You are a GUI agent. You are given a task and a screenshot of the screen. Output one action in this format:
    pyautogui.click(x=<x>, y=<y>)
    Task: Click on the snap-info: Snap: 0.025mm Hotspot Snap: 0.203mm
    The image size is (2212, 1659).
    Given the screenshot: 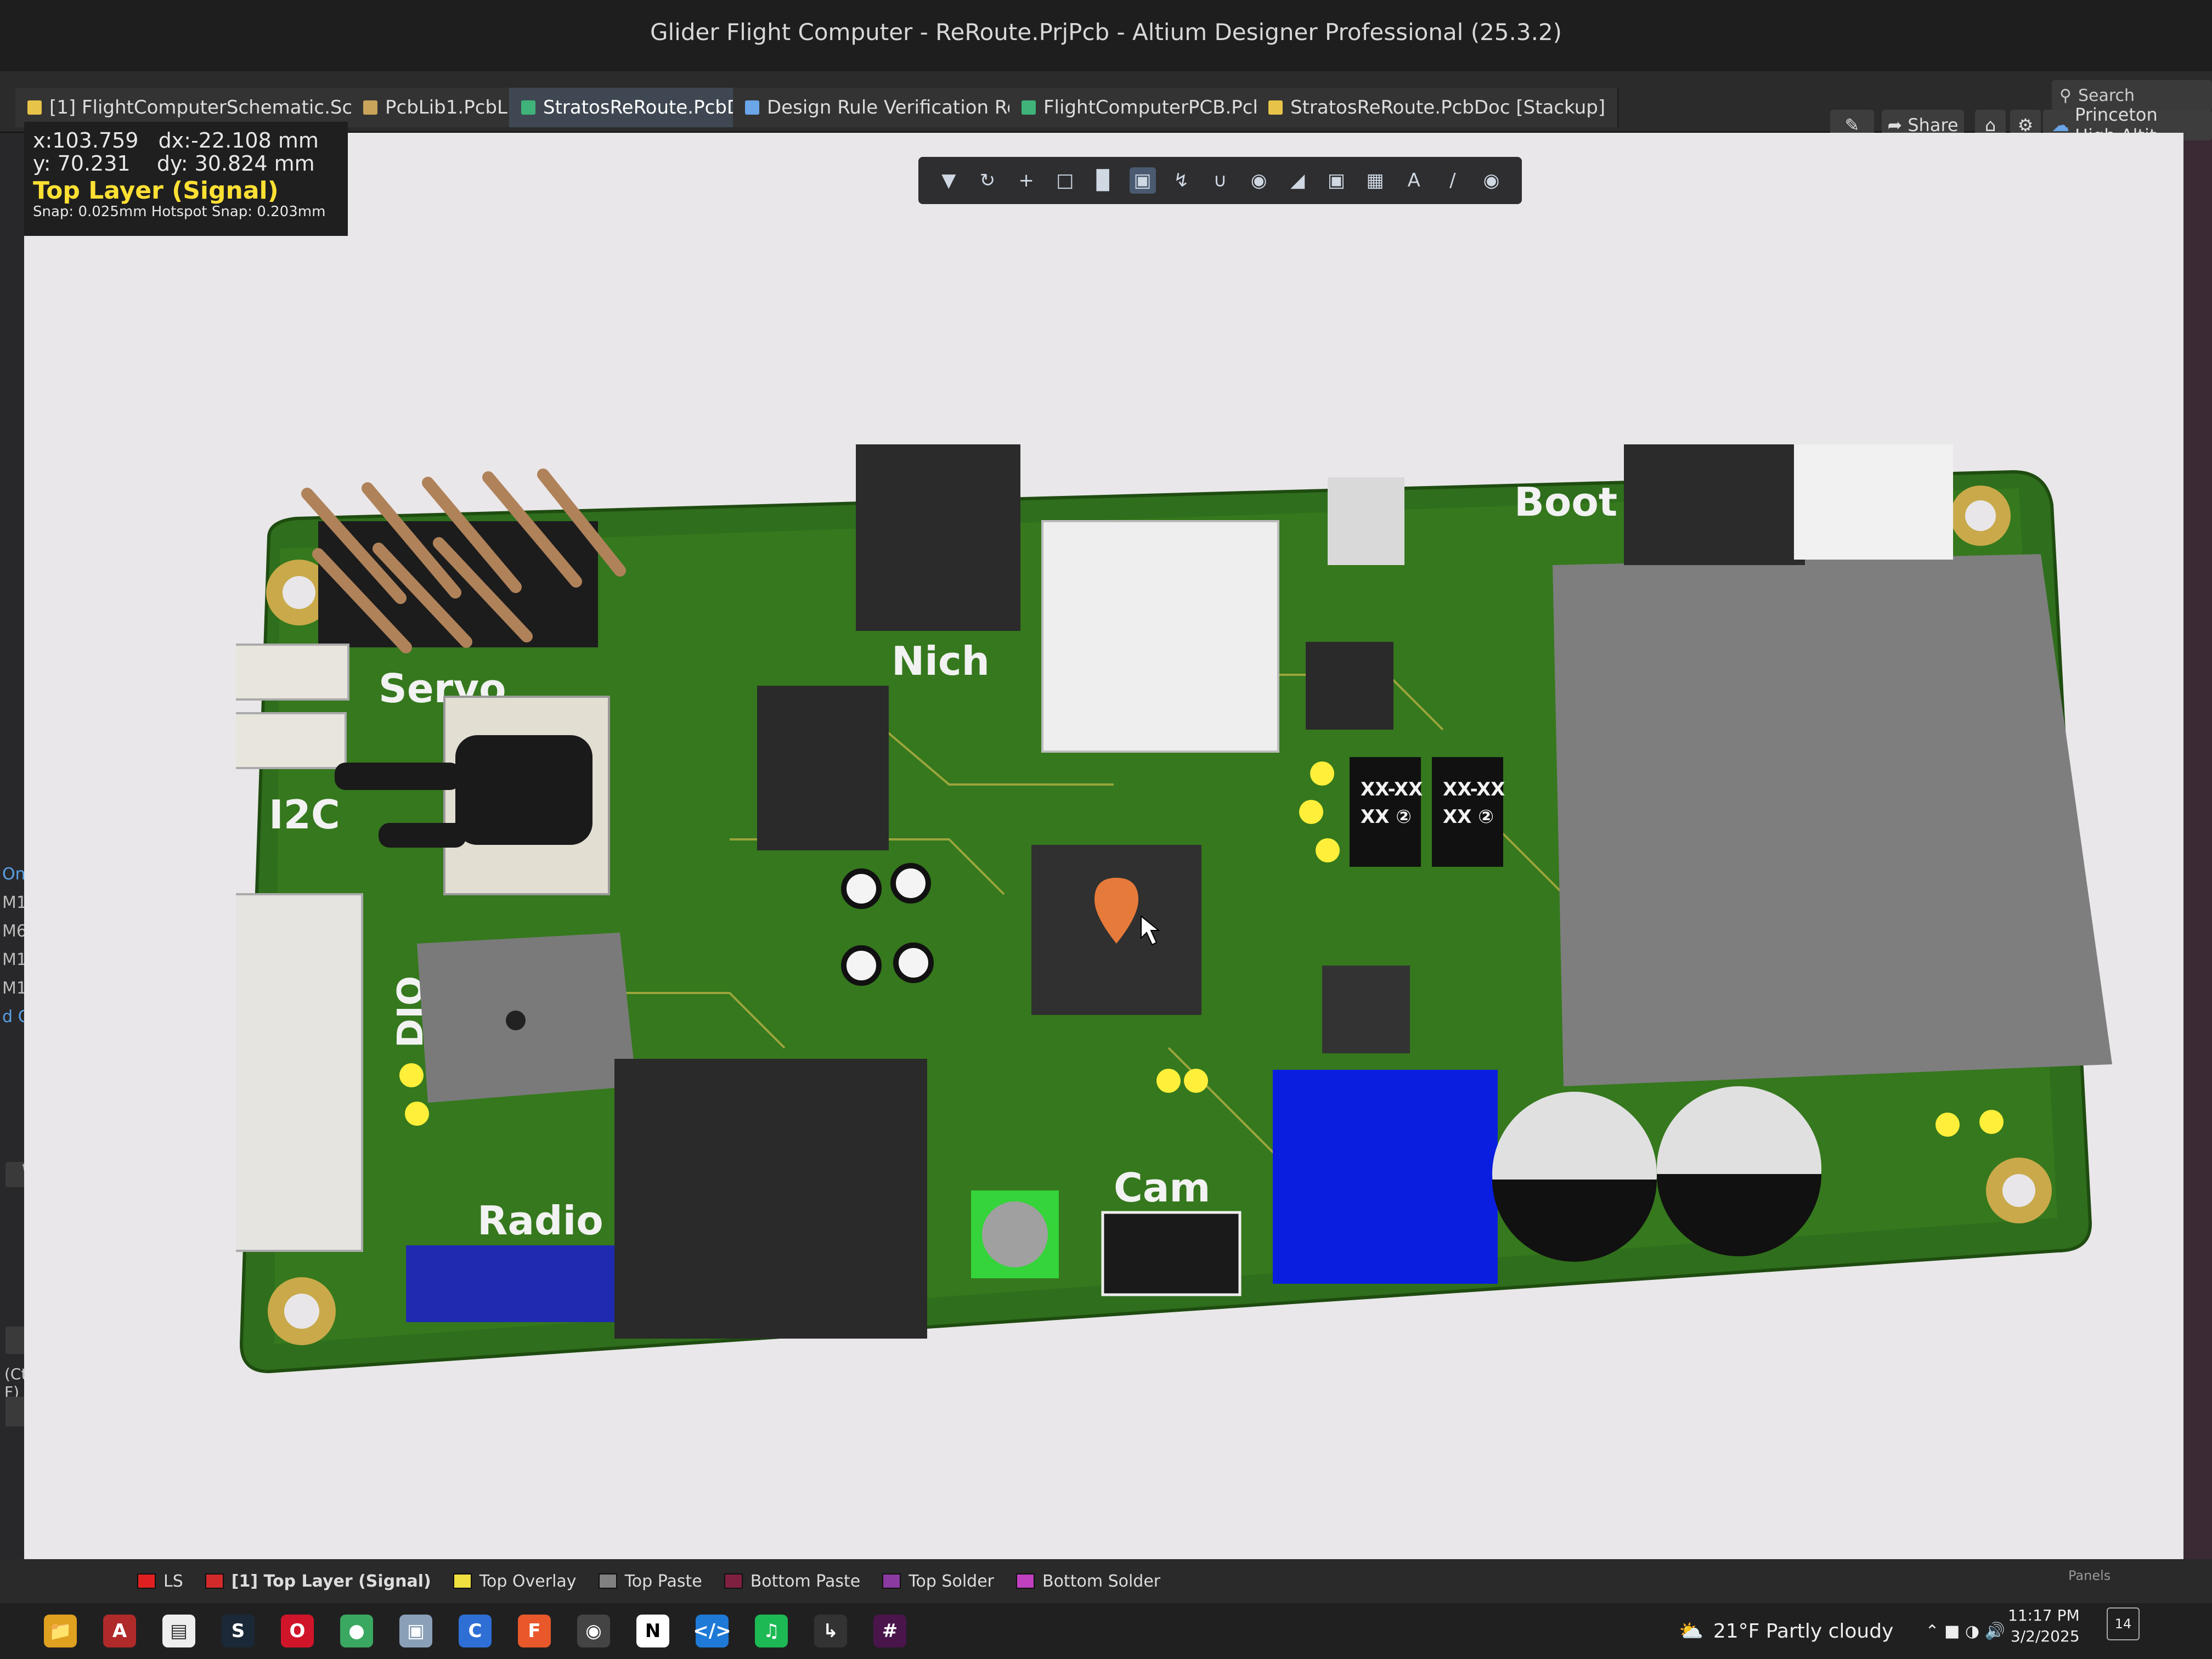 What is the action you would take?
    pyautogui.click(x=179, y=211)
    